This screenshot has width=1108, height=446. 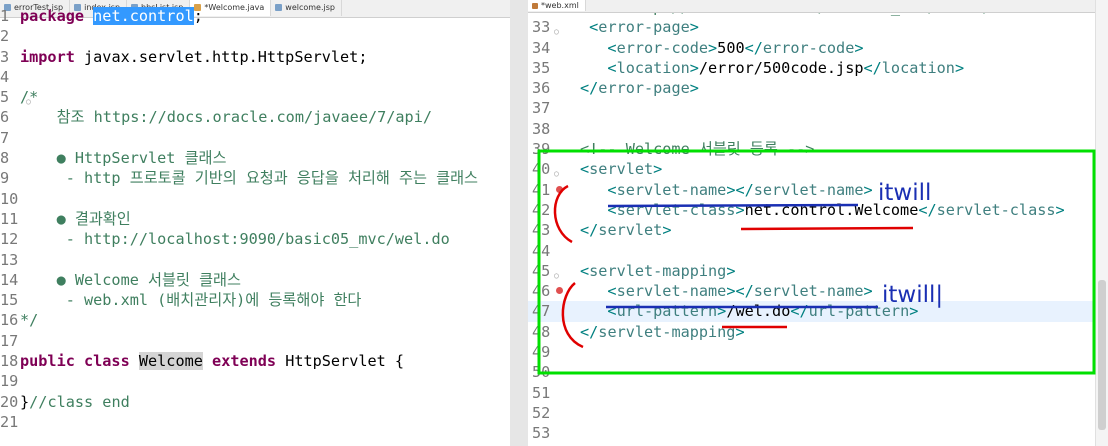 I want to click on code-token: /error/500code.jsp, so click(x=781, y=67).